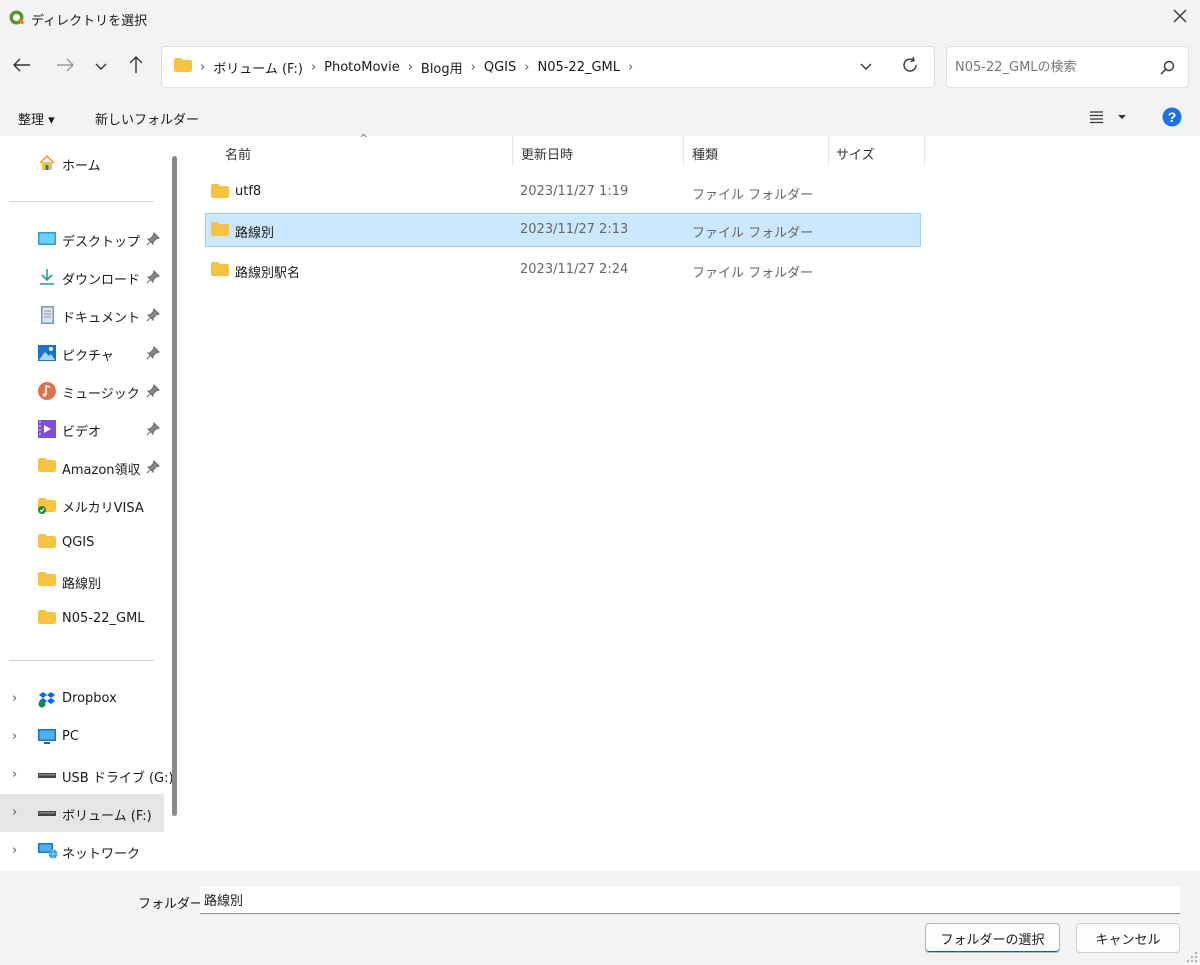 This screenshot has width=1200, height=965. What do you see at coordinates (101, 470) in the screenshot?
I see `sidebar-item-label: Amazon領収` at bounding box center [101, 470].